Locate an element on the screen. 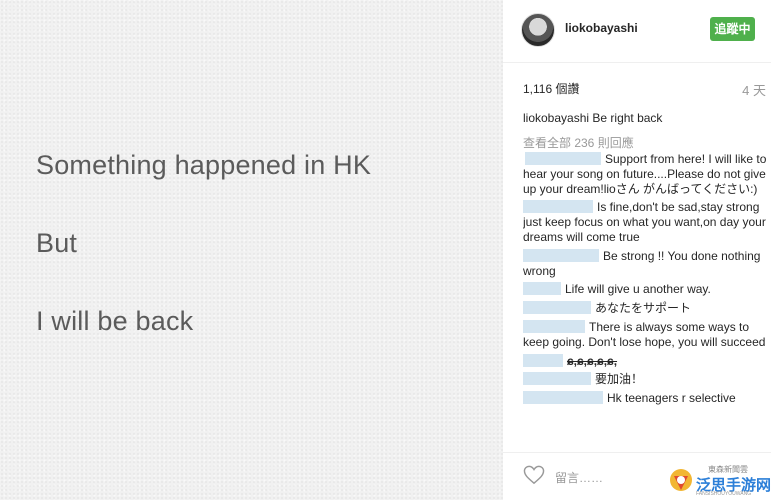 The width and height of the screenshot is (771, 501). comment-item: Life will give u another way. is located at coordinates (645, 289).